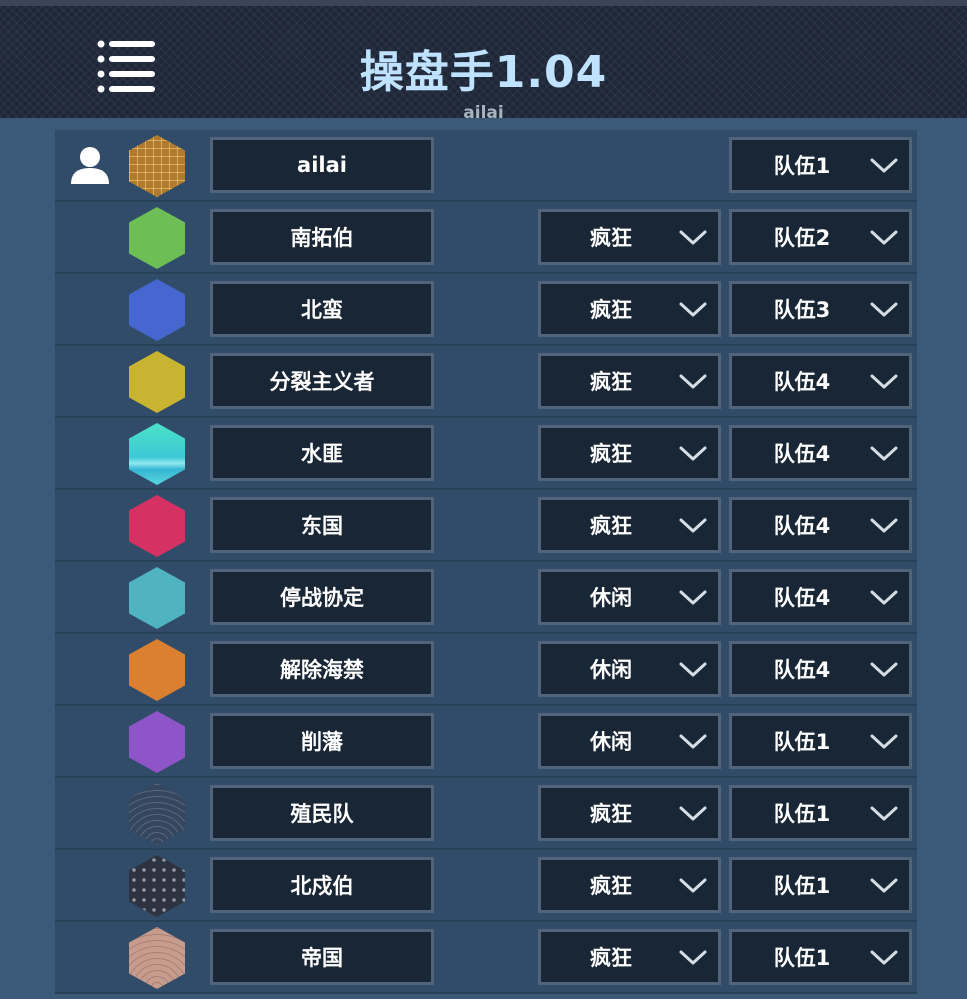 Image resolution: width=967 pixels, height=999 pixels. What do you see at coordinates (322, 237) in the screenshot?
I see `player-name-field: 南拓伯` at bounding box center [322, 237].